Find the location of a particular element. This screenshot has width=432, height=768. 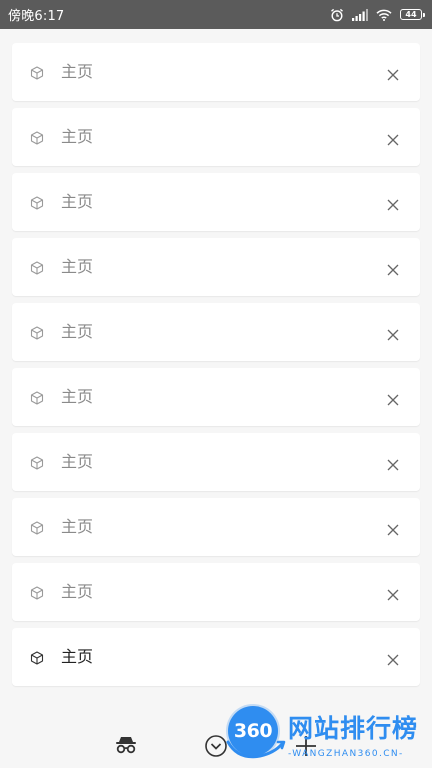

incognito-icon is located at coordinates (126, 747).